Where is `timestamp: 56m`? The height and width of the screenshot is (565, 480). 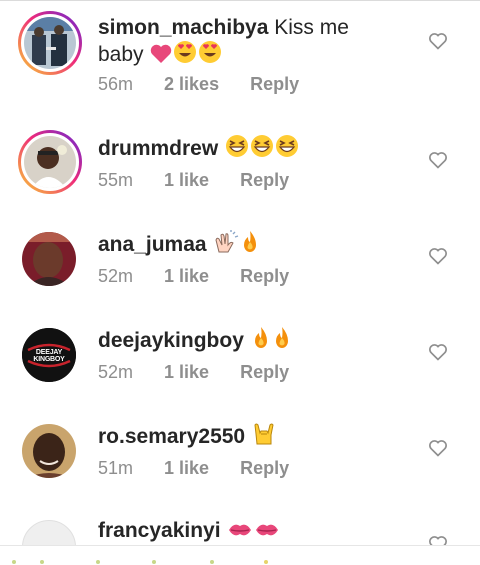
timestamp: 56m is located at coordinates (116, 84).